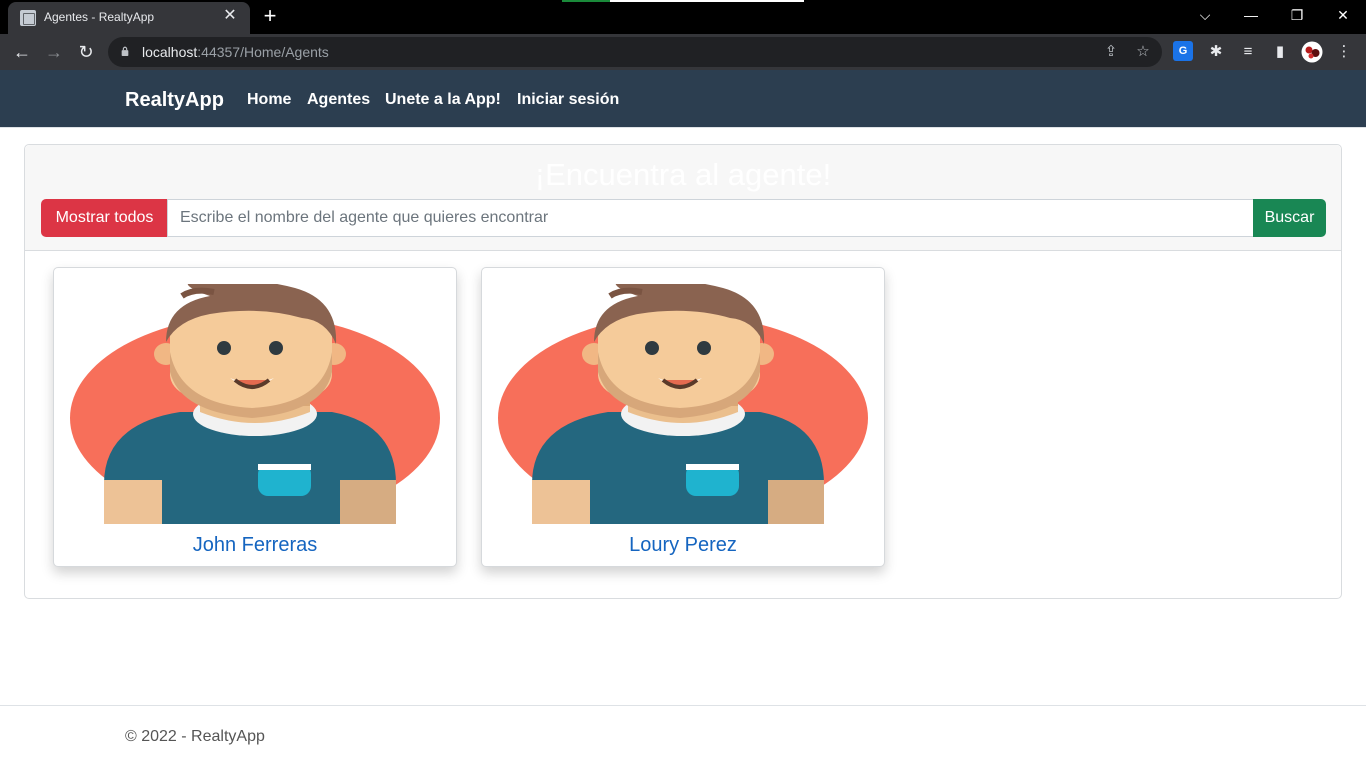 Image resolution: width=1366 pixels, height=768 pixels. I want to click on browser-tab-strip: Agentes - RealtyApp ✕ + ⌵ — ❐ ✕, so click(683, 17).